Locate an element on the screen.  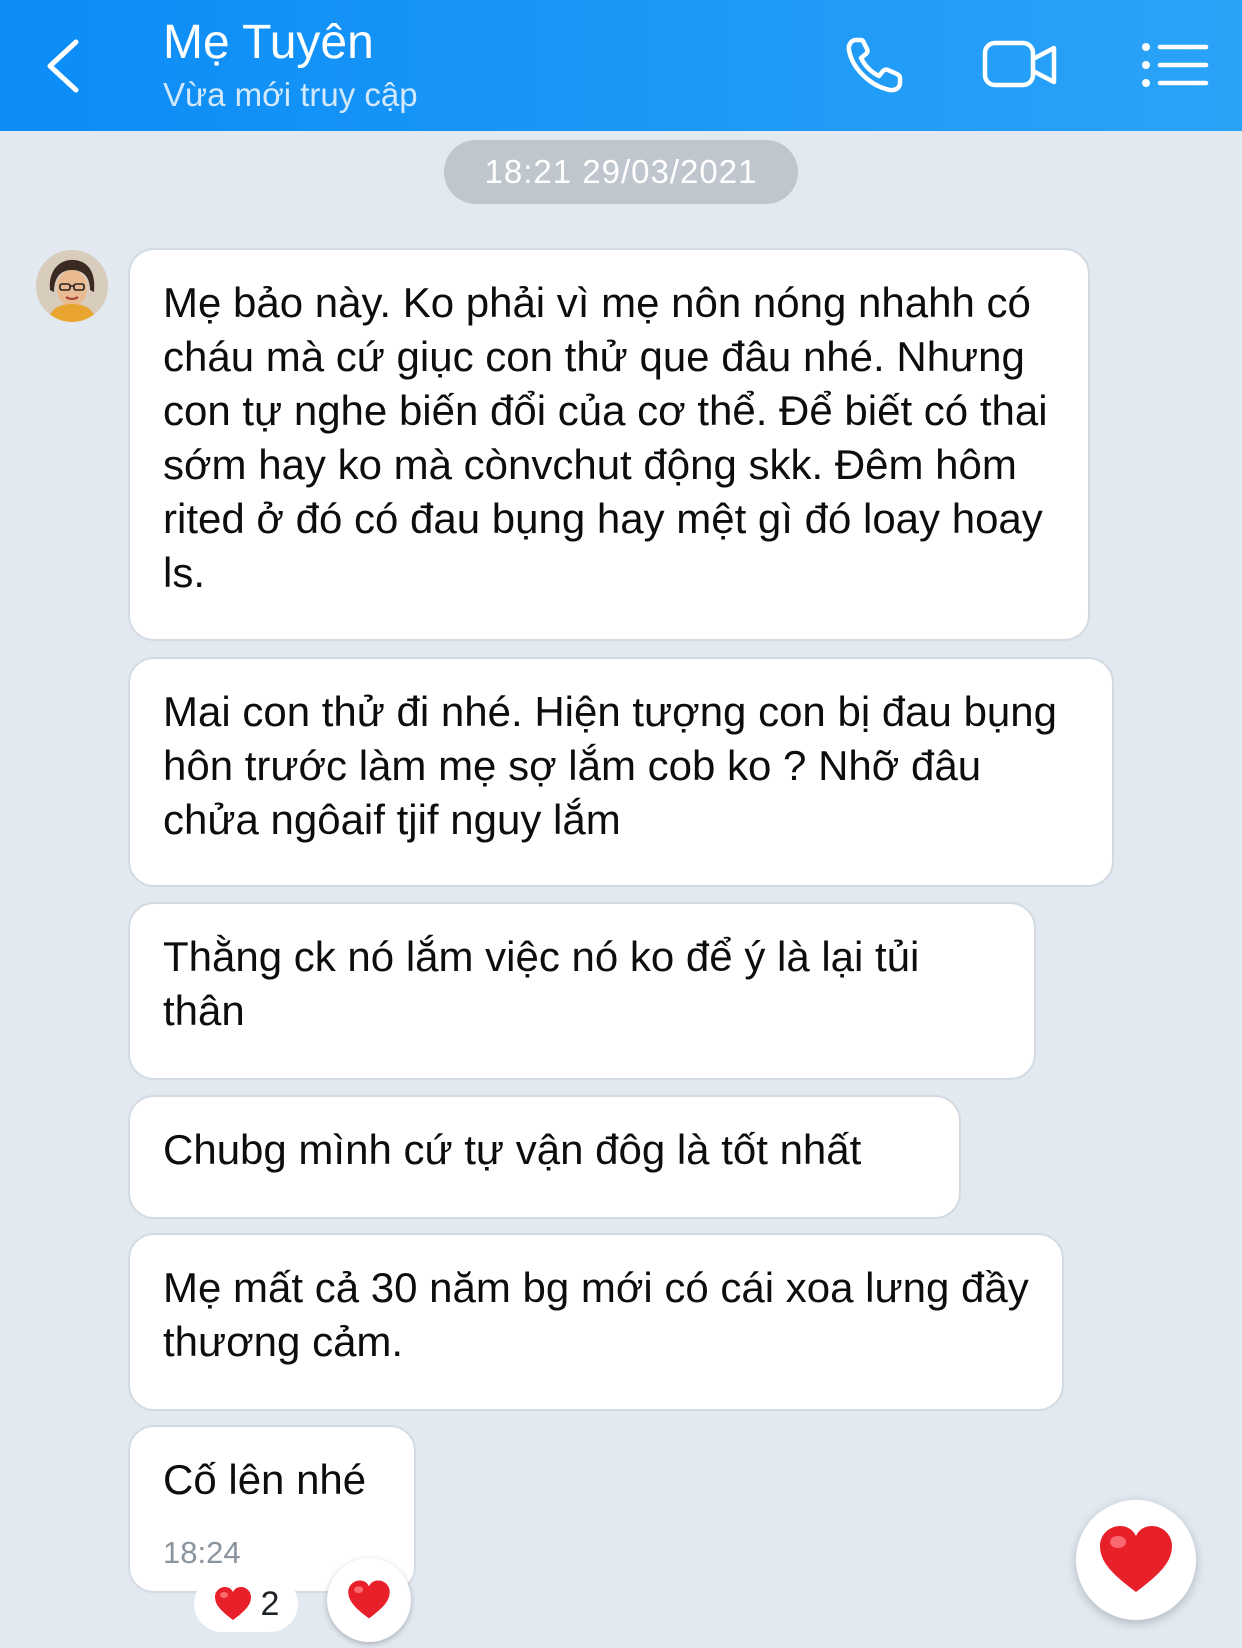
contact-name: Mẹ Tuyên is located at coordinates (268, 42).